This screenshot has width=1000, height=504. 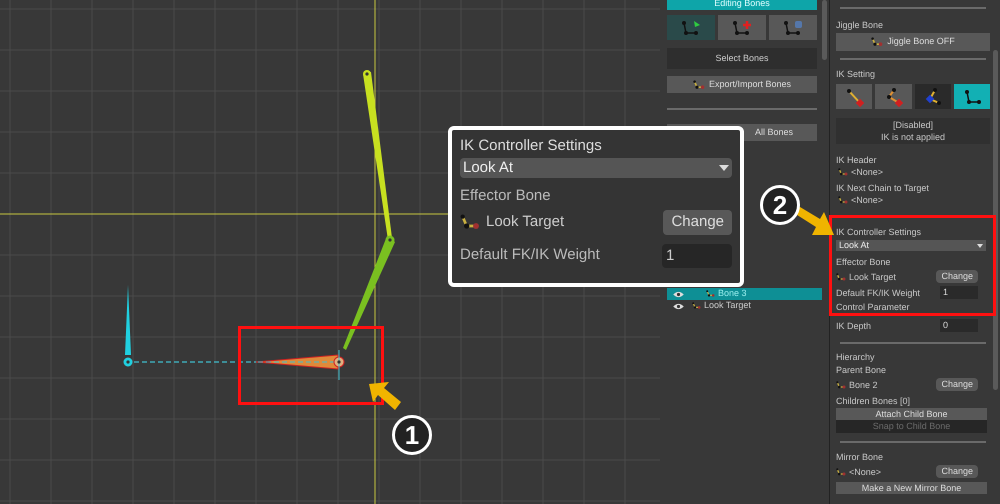 What do you see at coordinates (744, 294) in the screenshot?
I see `bone-list-item: Bone 3` at bounding box center [744, 294].